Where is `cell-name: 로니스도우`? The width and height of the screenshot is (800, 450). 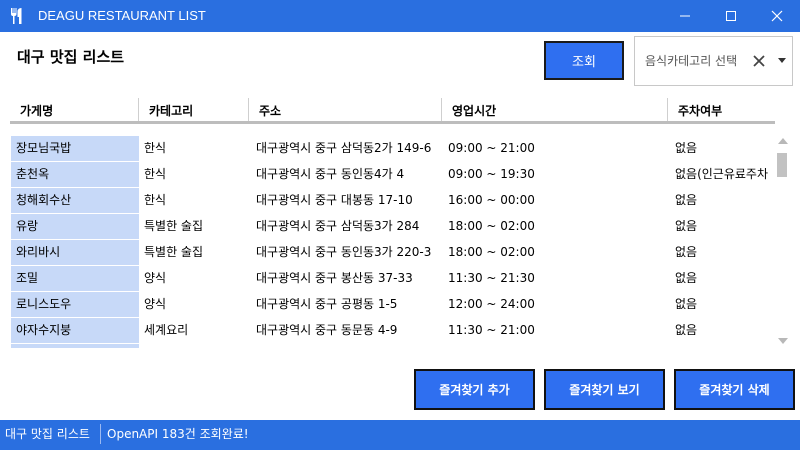 cell-name: 로니스도우 is located at coordinates (75, 304).